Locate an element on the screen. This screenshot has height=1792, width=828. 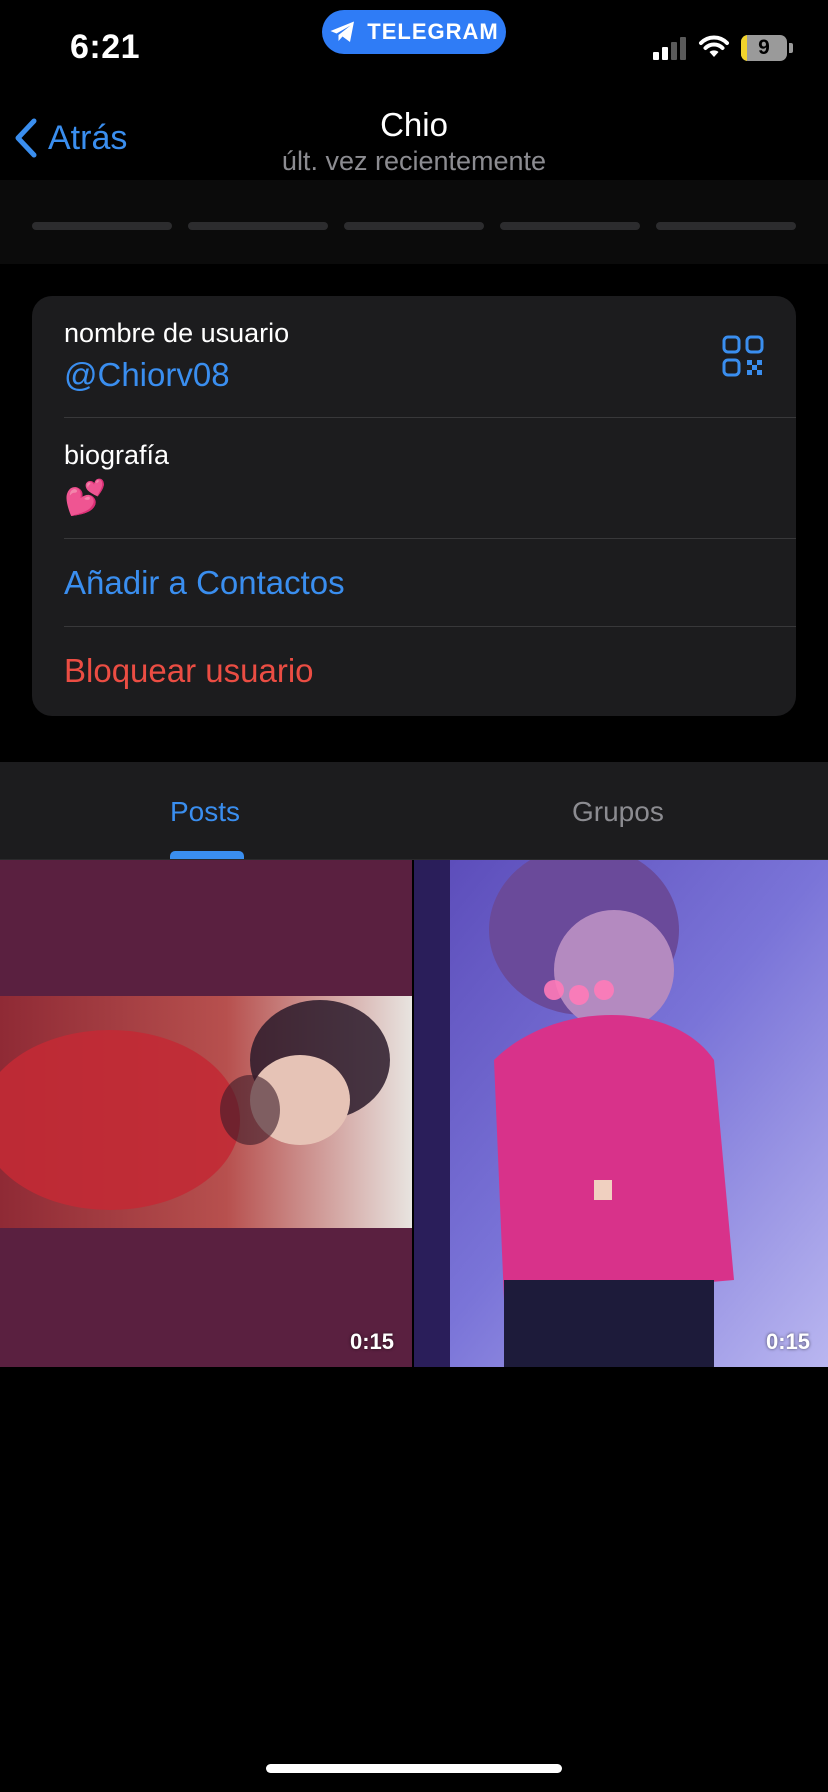
telegram-pill-label: TELEGRAM is located at coordinates (433, 31).